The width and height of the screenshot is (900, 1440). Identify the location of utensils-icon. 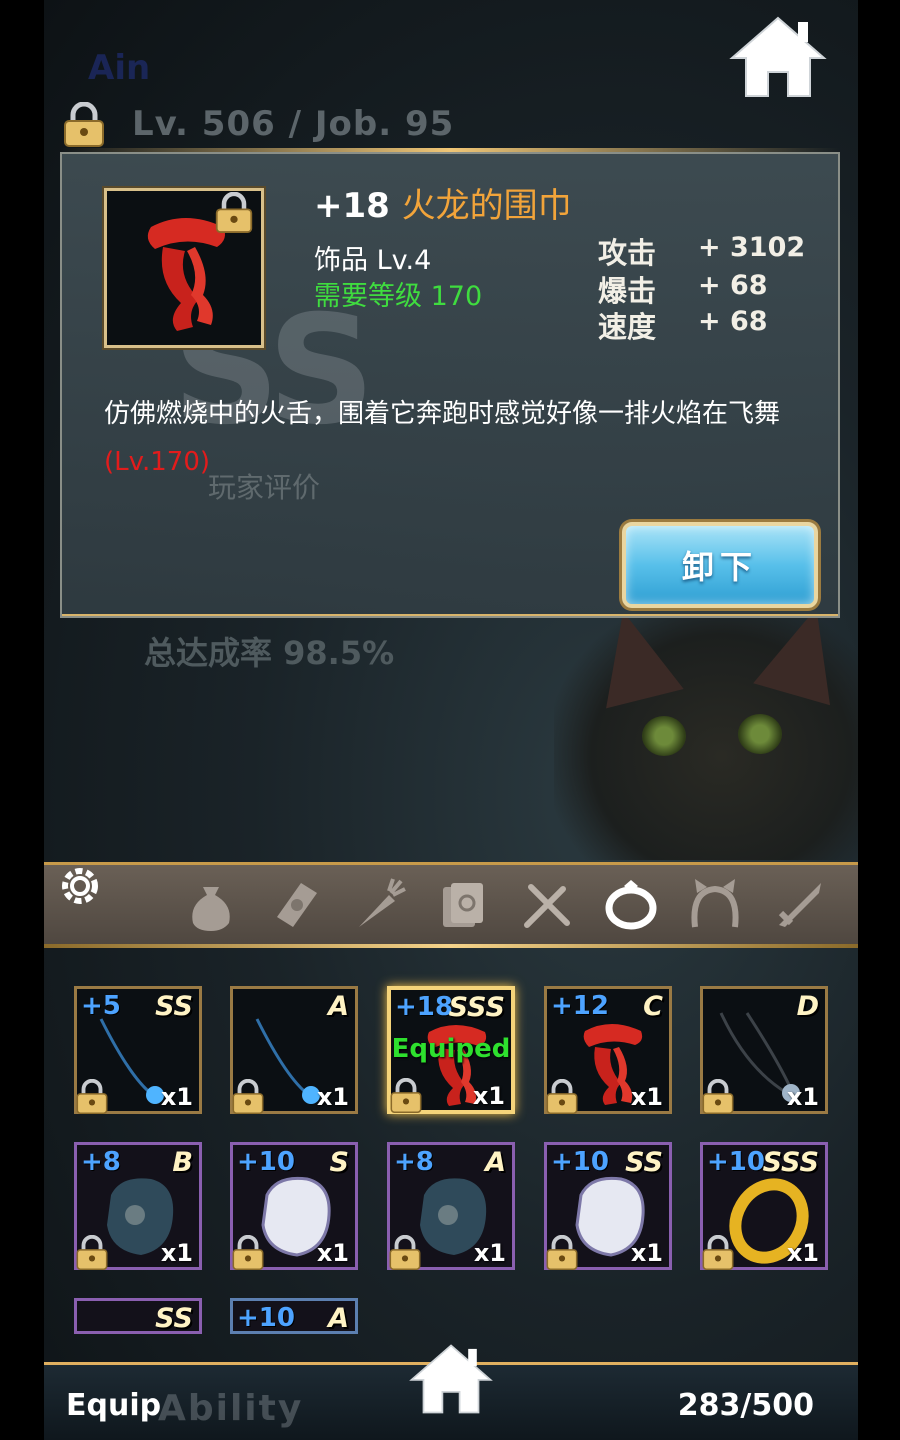
(547, 905).